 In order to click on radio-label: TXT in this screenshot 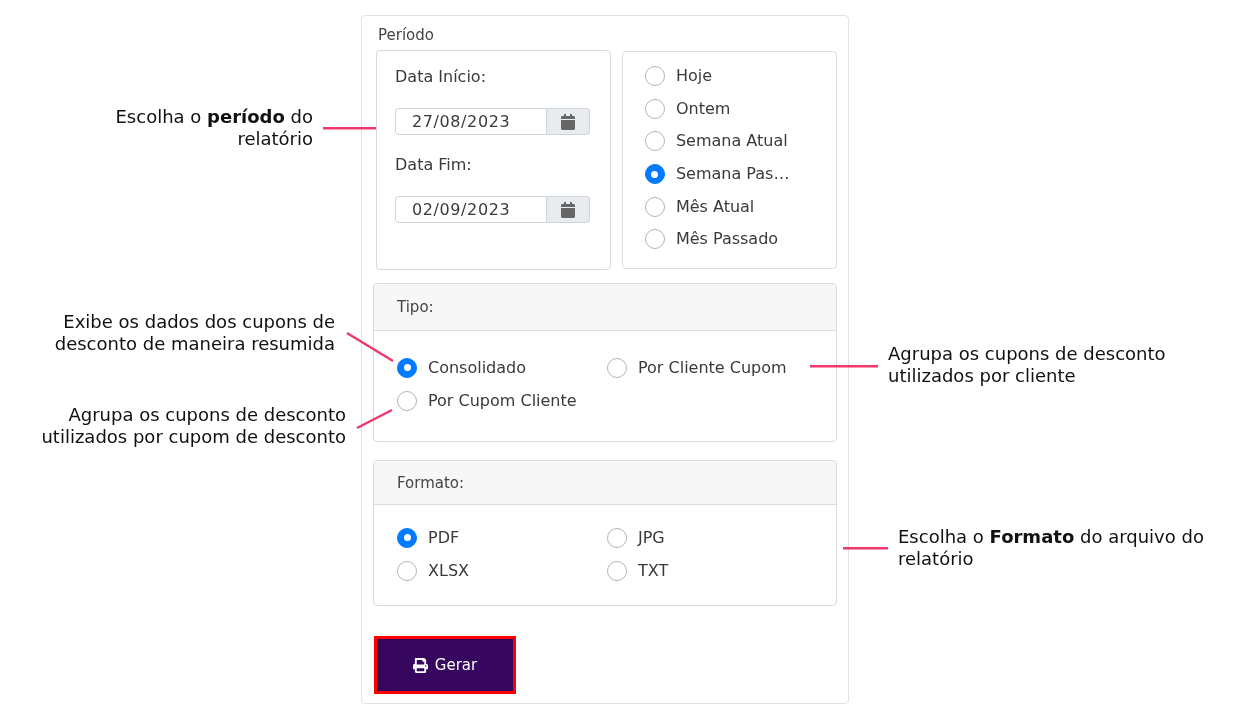, I will do `click(653, 570)`.